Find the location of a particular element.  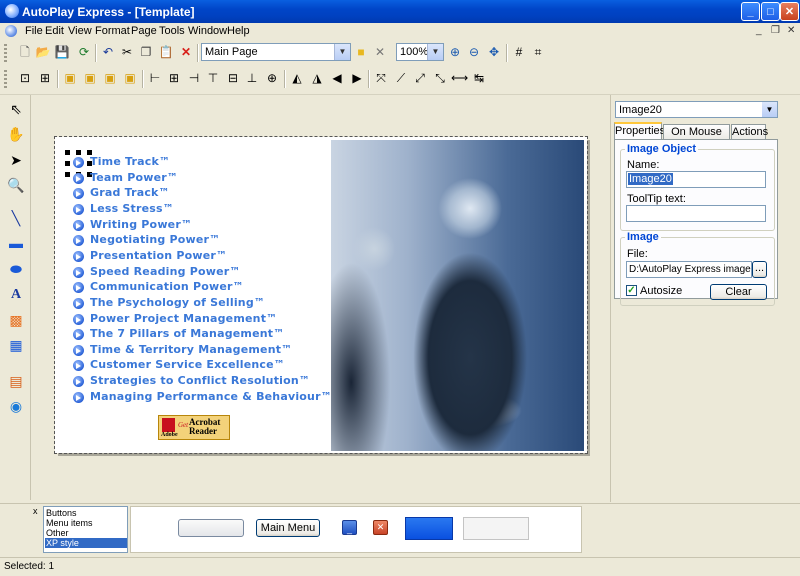

select-arrow-icon: ⇖ is located at coordinates (16, 109).